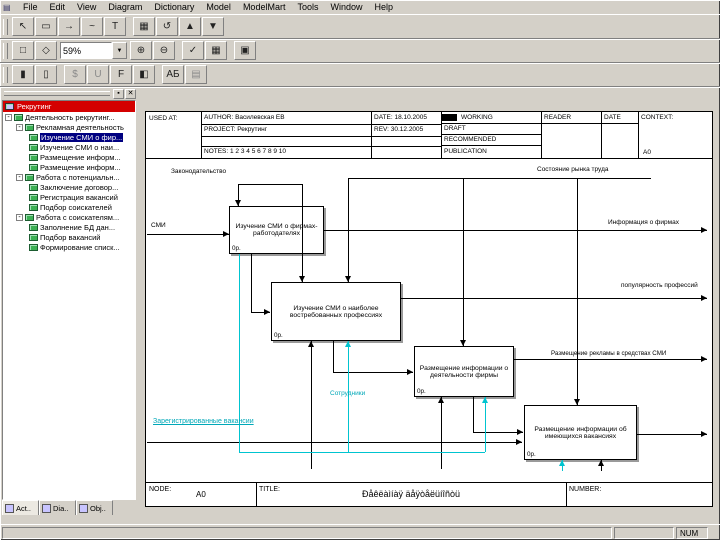 Image resolution: width=720 pixels, height=540 pixels. Describe the element at coordinates (572, 169) in the screenshot. I see `arrow-label-labor-market: Состояние рынка труда` at that location.